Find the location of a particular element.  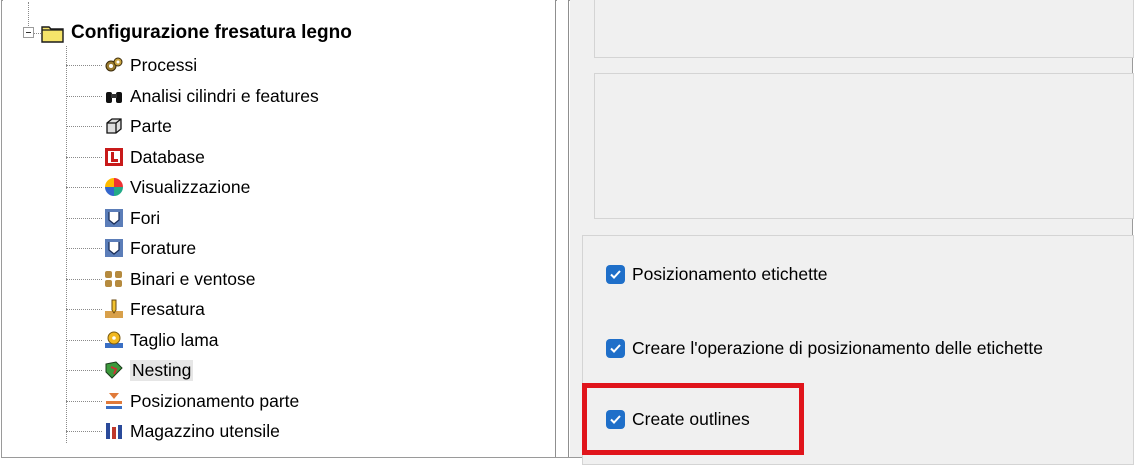

label-positioning-label: Posizionamento etichette is located at coordinates (730, 274).